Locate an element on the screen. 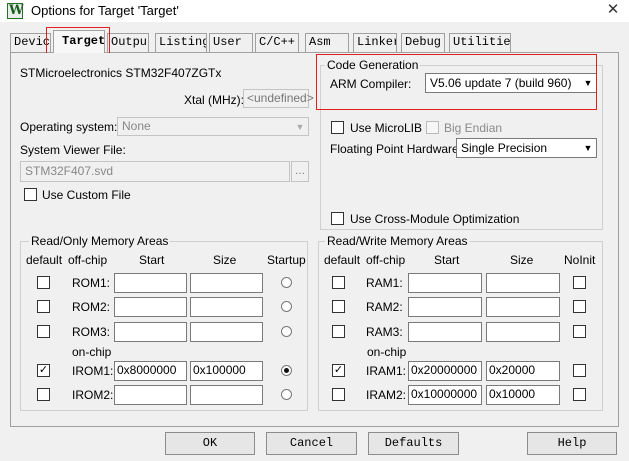 The image size is (629, 461). ro-memory-title: Read/Only Memory Areas is located at coordinates (100, 241).